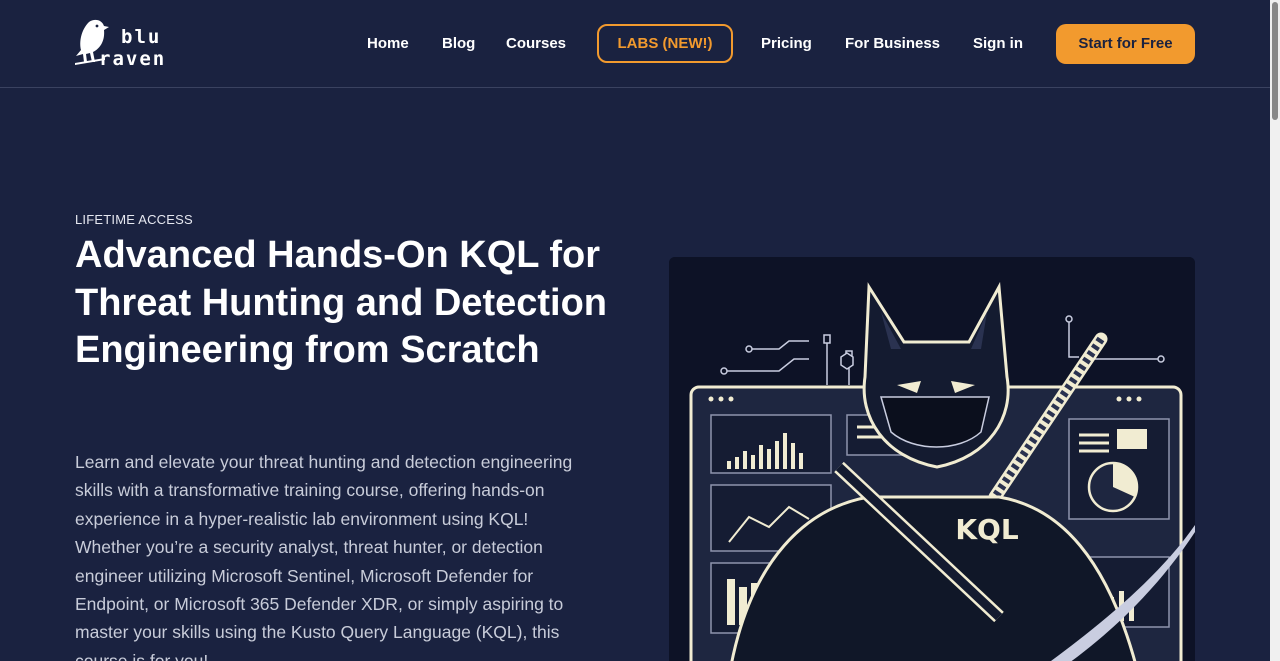  I want to click on scrollbar-thumb, so click(1275, 61).